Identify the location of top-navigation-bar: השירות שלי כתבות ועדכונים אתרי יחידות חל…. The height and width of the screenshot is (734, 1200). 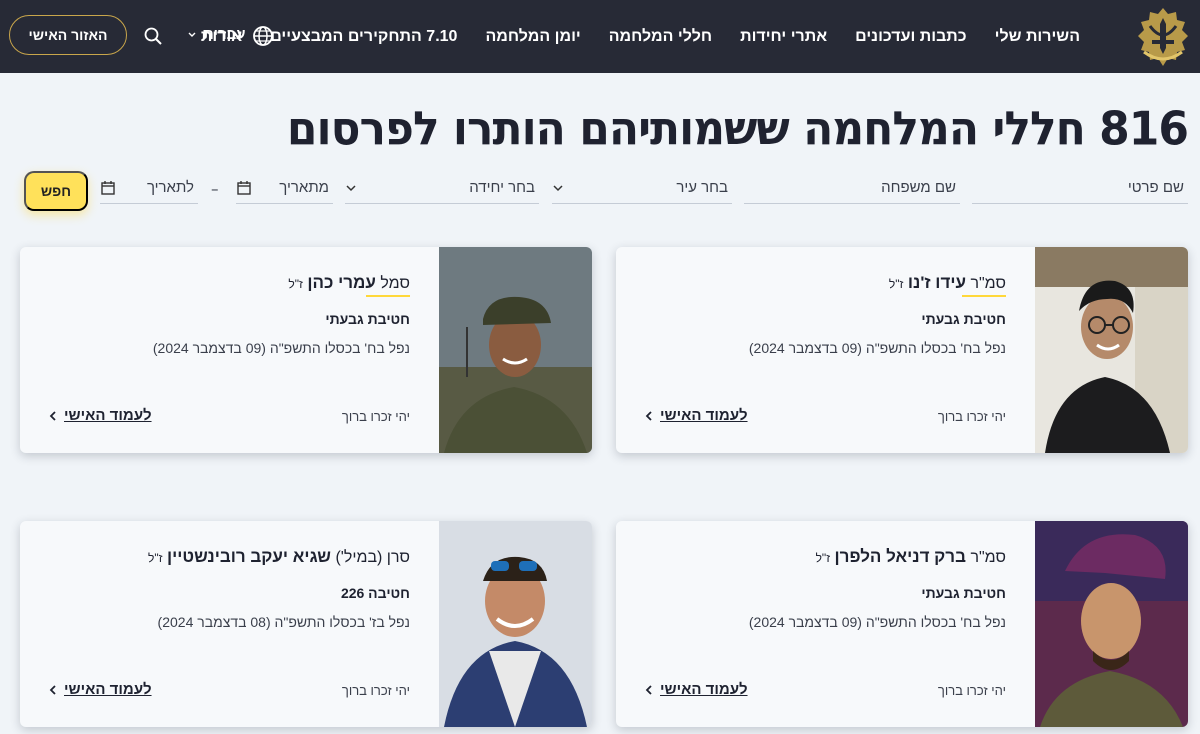
(600, 36).